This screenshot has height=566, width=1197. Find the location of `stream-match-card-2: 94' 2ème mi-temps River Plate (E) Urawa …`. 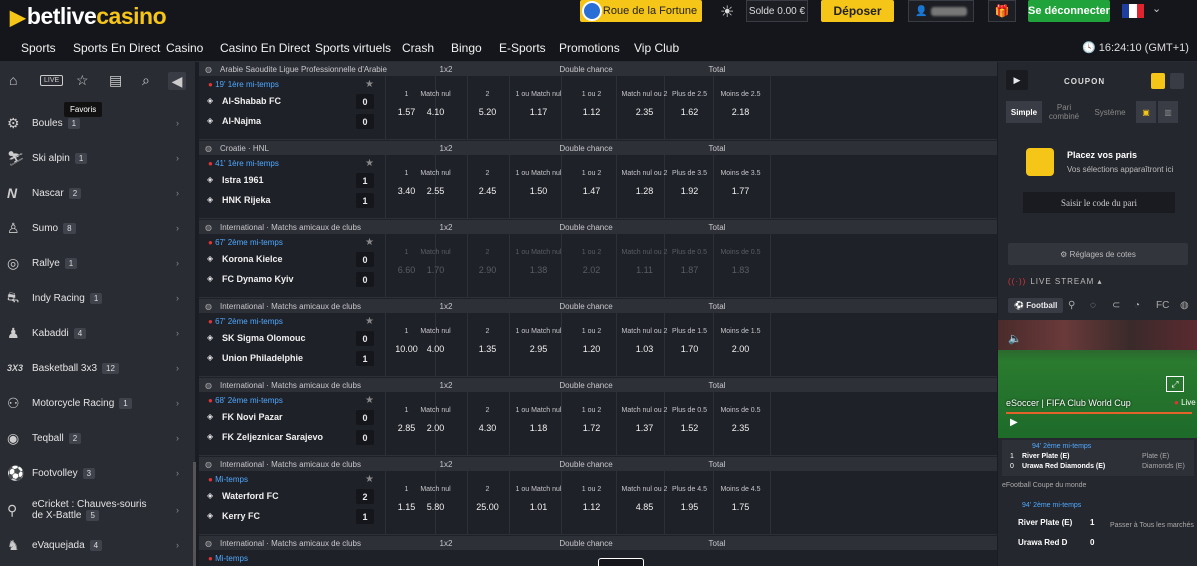

stream-match-card-2: 94' 2ème mi-temps River Plate (E) Urawa … is located at coordinates (1052, 527).